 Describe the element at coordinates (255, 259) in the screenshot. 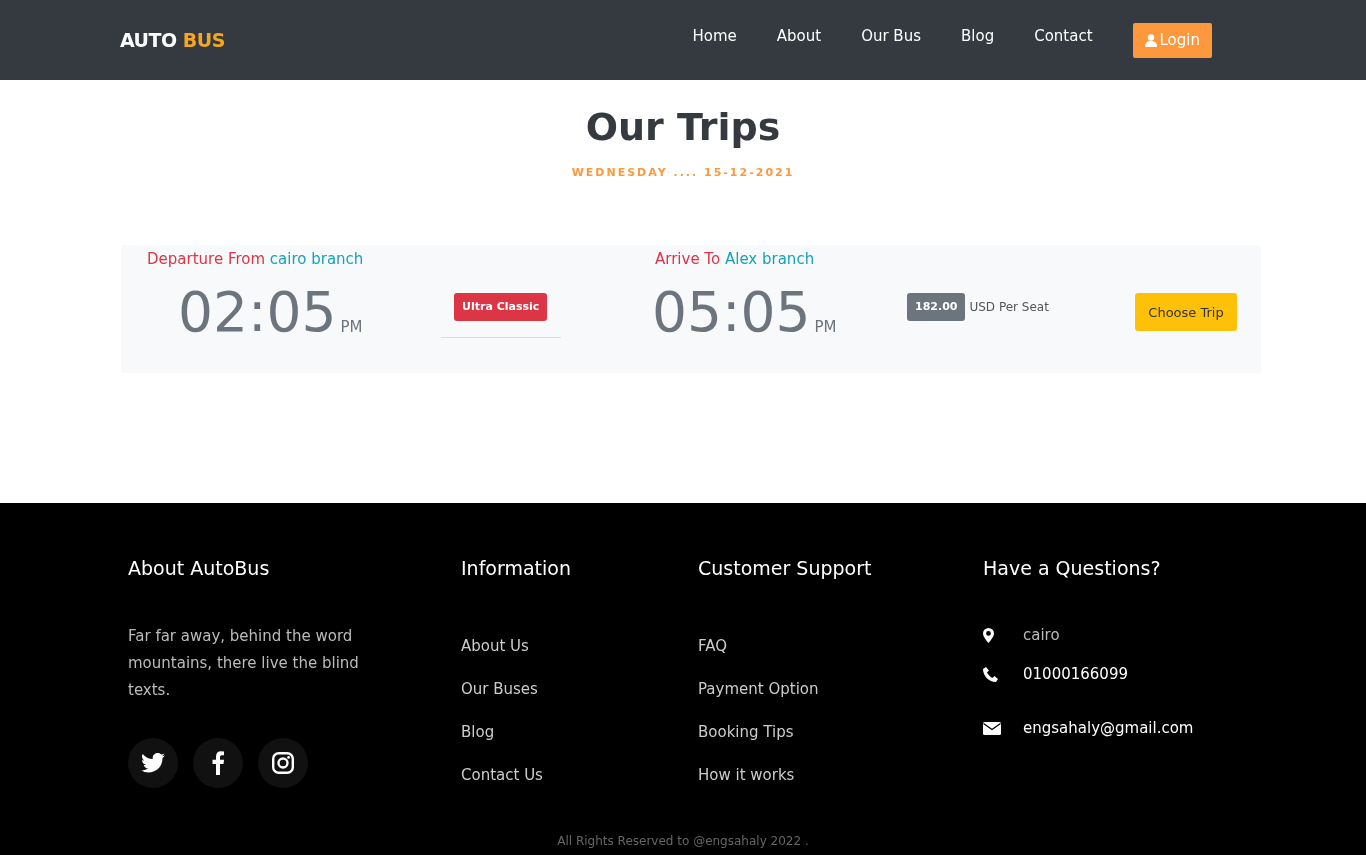

I see `departure-text: Departure From cairo branch` at that location.